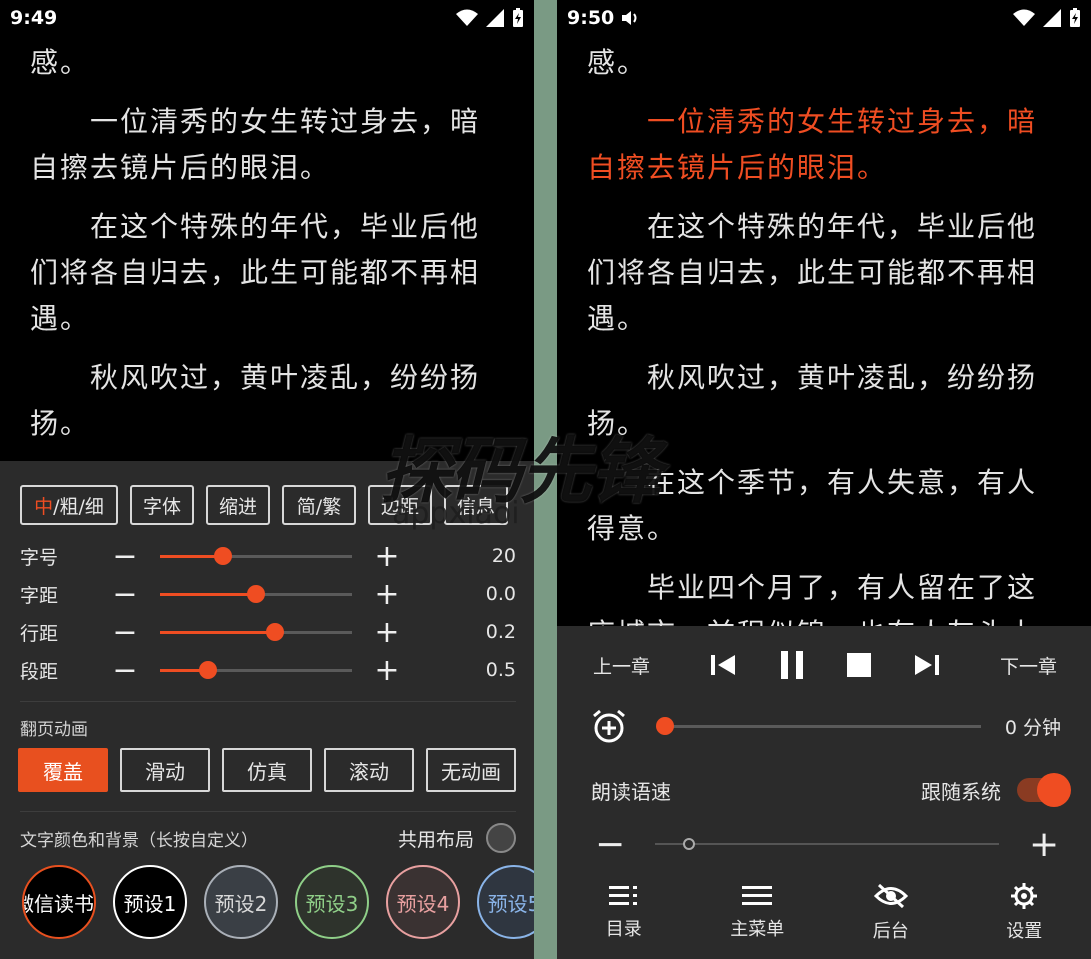 The image size is (1091, 959). What do you see at coordinates (961, 791) in the screenshot?
I see `follow-system-label: 跟随系统` at bounding box center [961, 791].